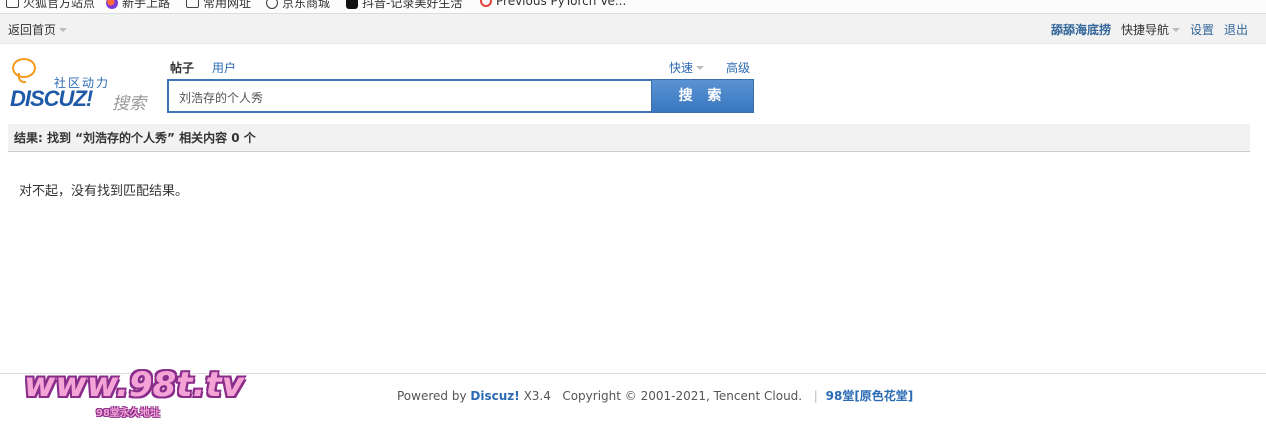 The image size is (1266, 425). What do you see at coordinates (104, 191) in the screenshot?
I see `no-result-message: 对不起，没有找到匹配结果。` at bounding box center [104, 191].